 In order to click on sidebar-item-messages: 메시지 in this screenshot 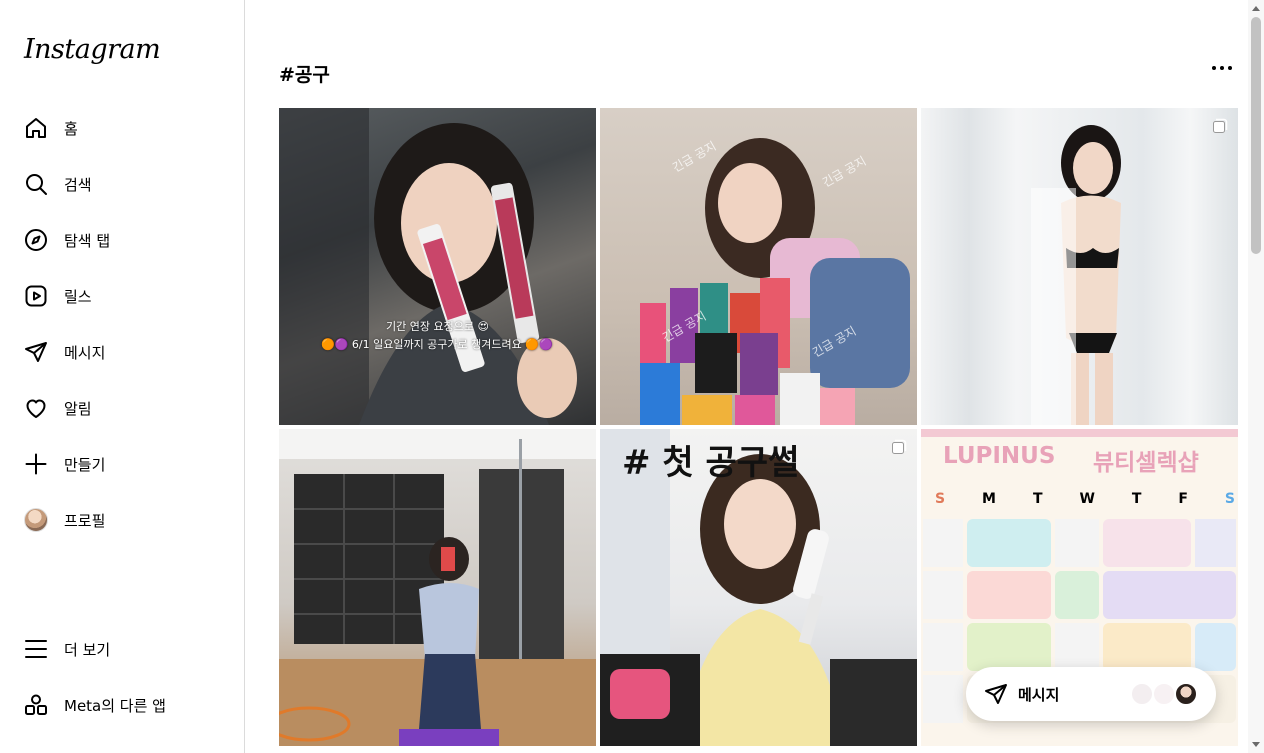, I will do `click(122, 352)`.